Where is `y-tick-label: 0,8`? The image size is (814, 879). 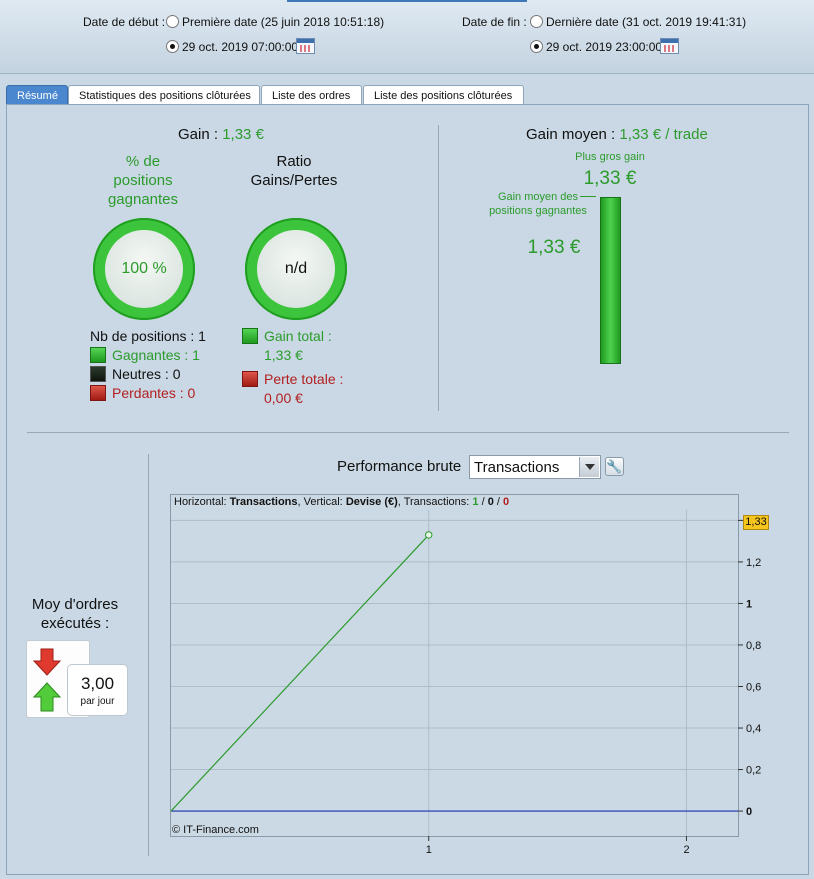
y-tick-label: 0,8 is located at coordinates (753, 646).